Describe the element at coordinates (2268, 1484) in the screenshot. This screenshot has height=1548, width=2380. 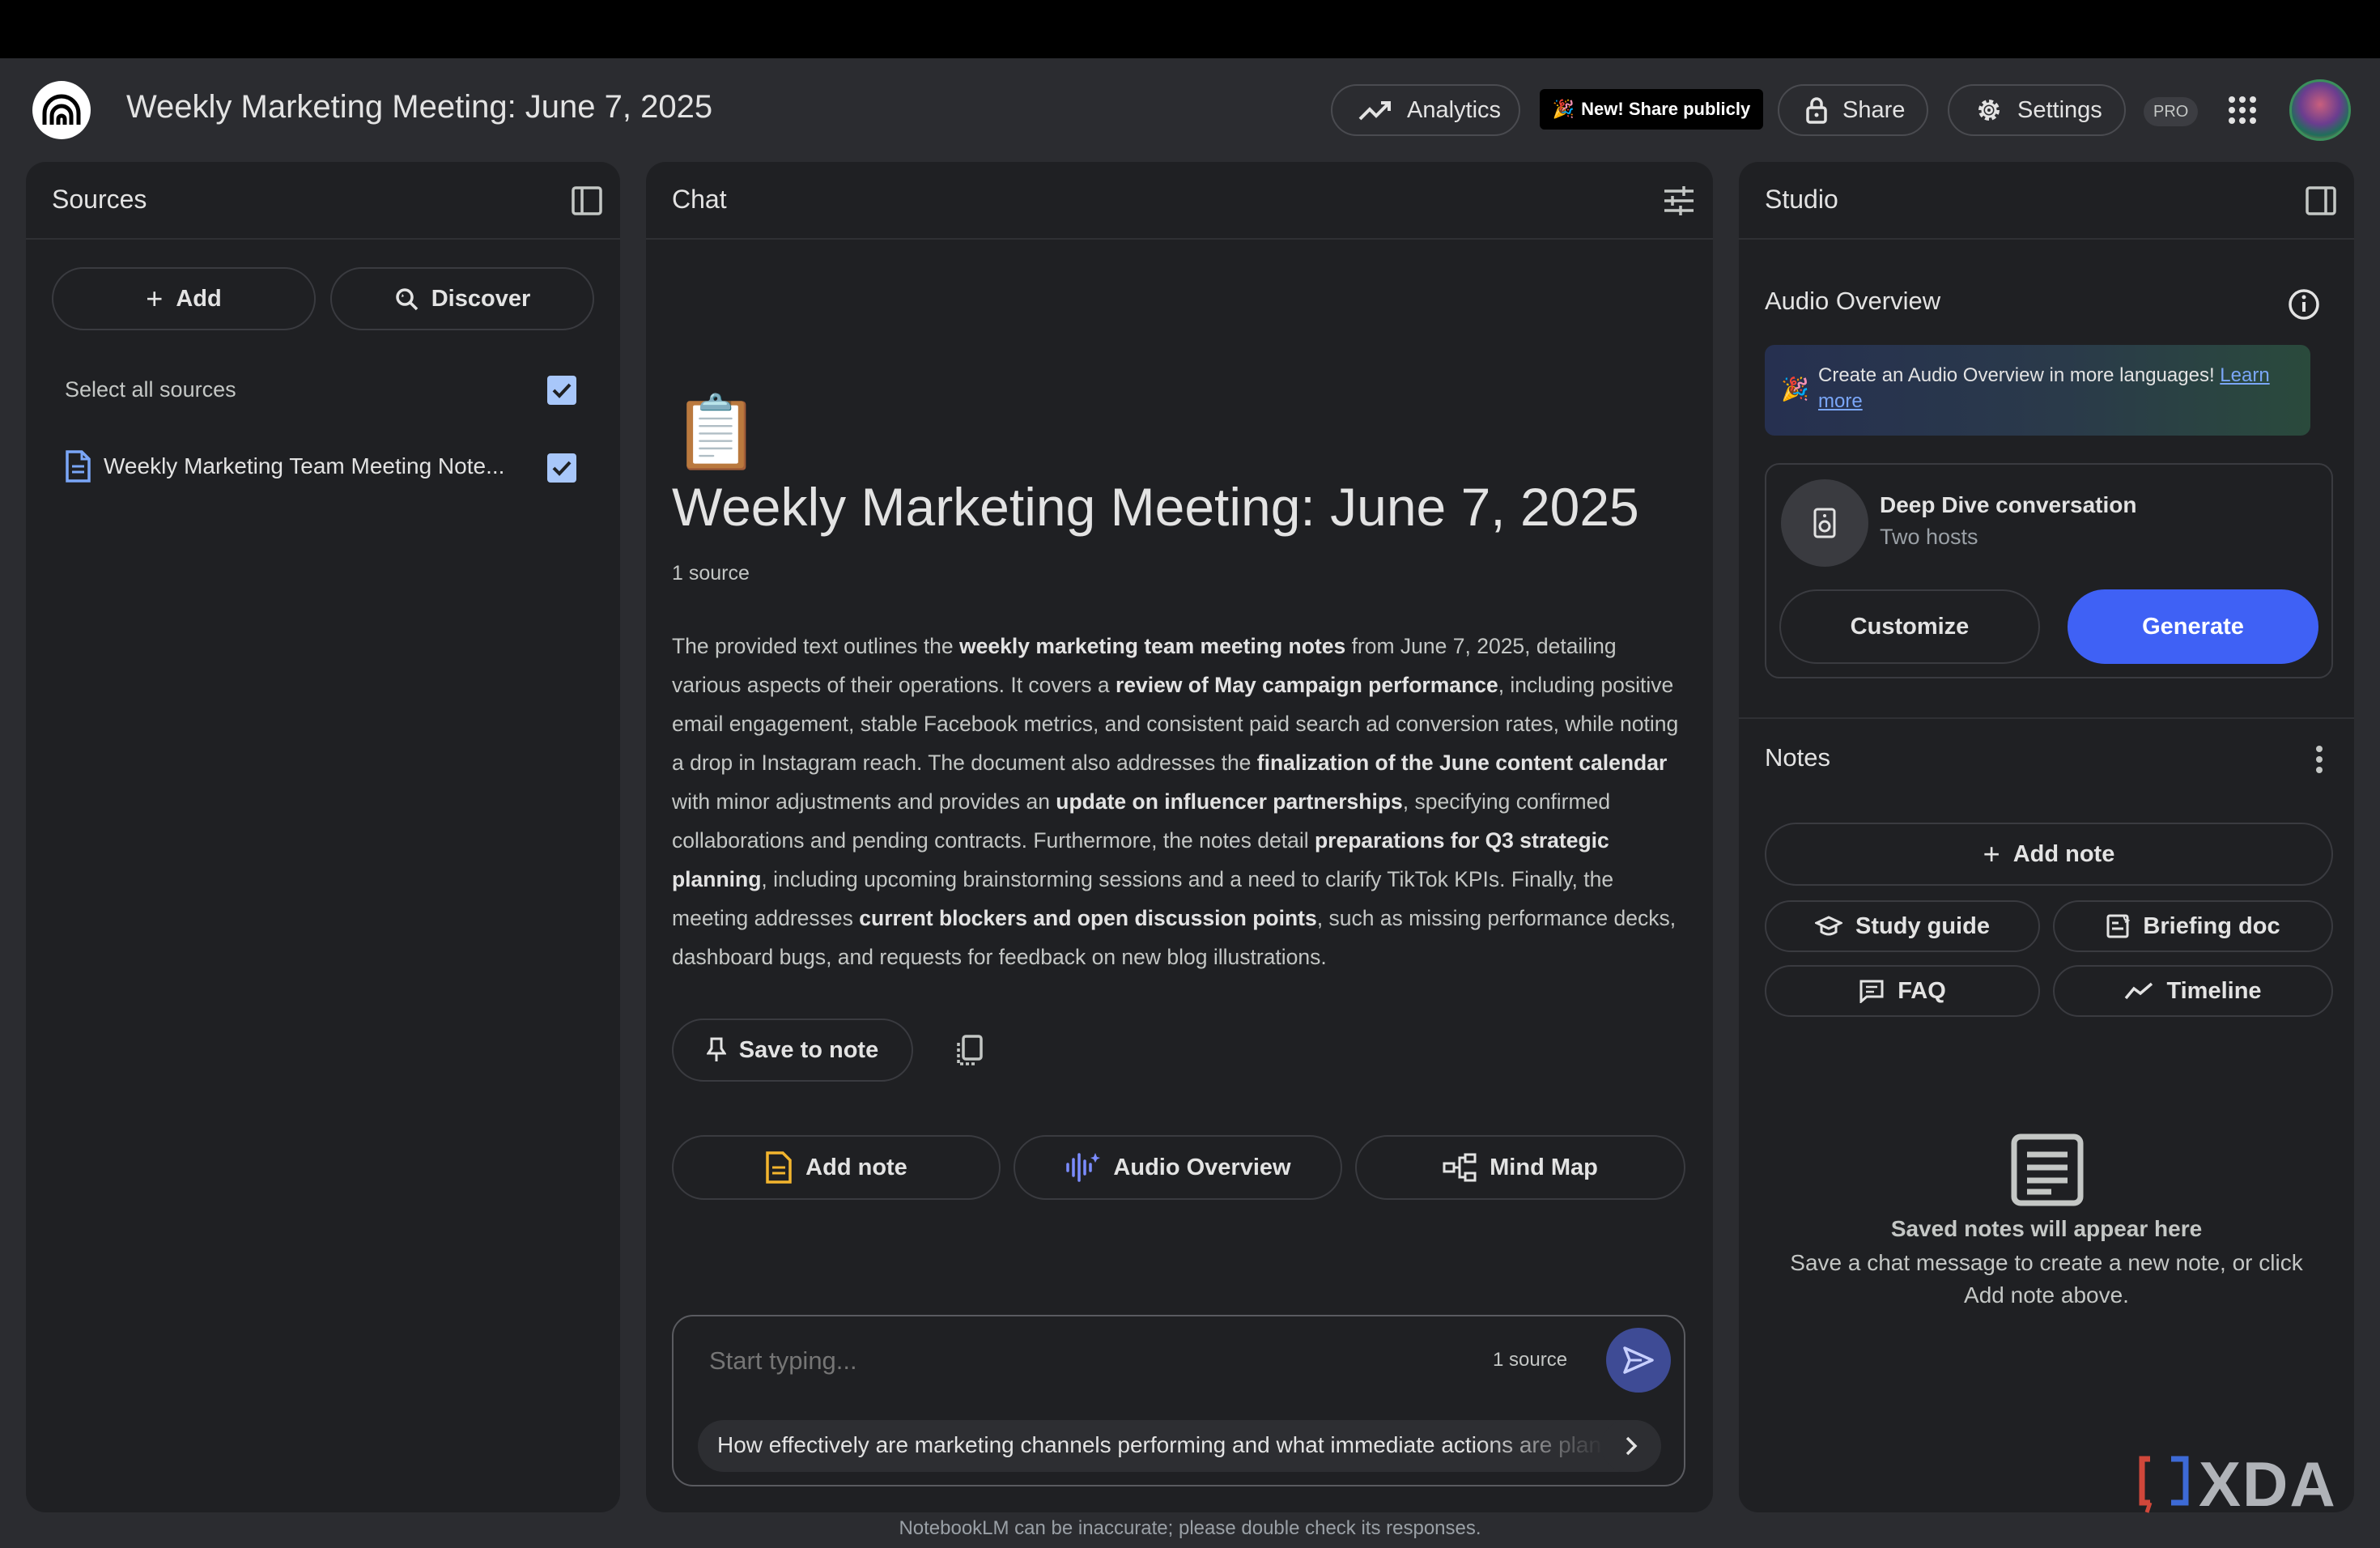
I see `xda-text: XDA` at that location.